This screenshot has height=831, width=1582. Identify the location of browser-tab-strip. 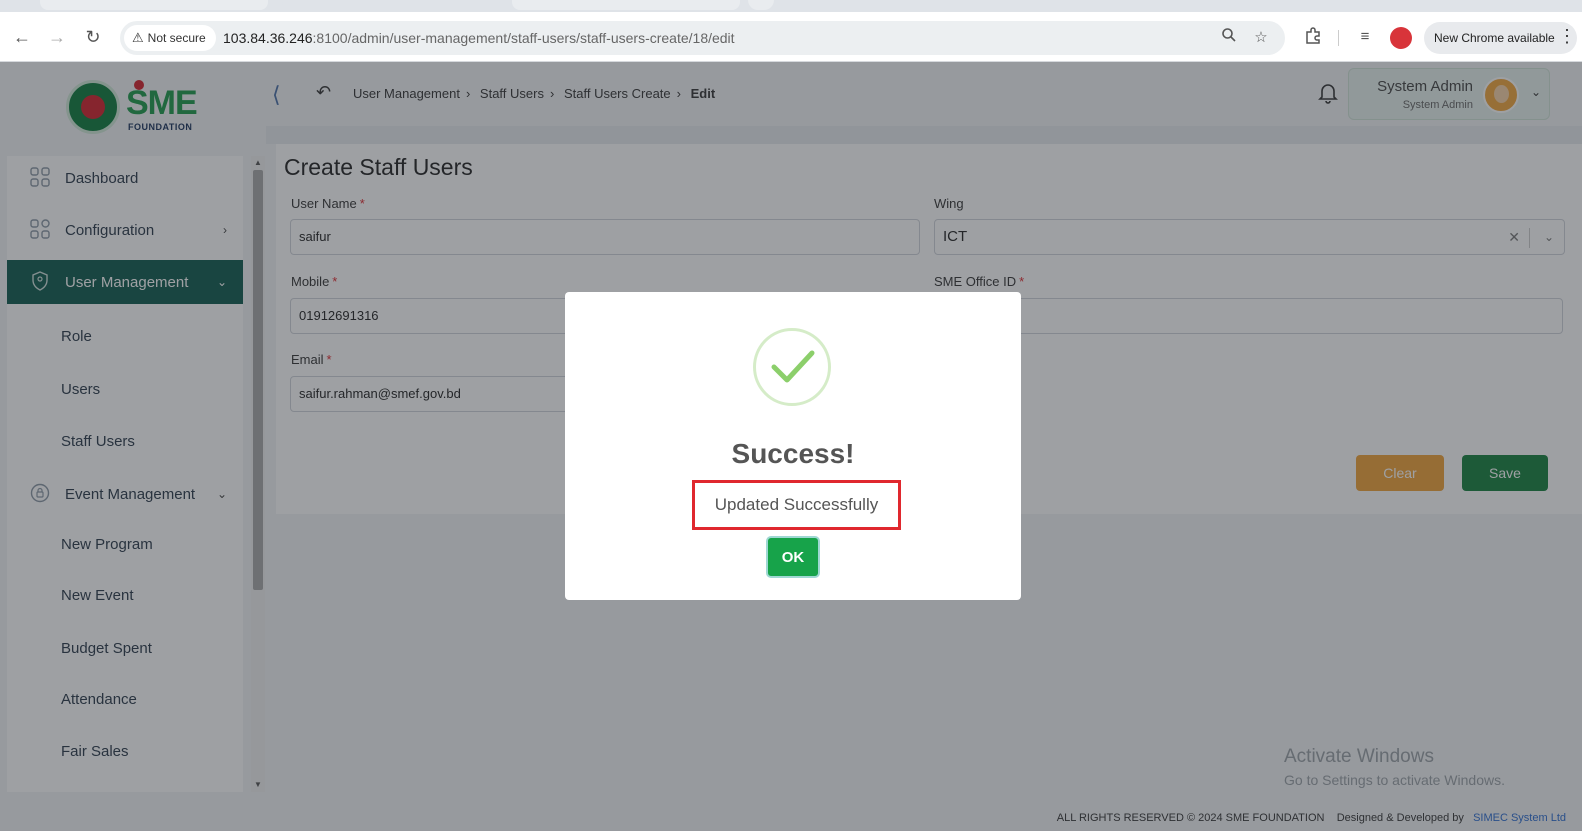
(791, 6).